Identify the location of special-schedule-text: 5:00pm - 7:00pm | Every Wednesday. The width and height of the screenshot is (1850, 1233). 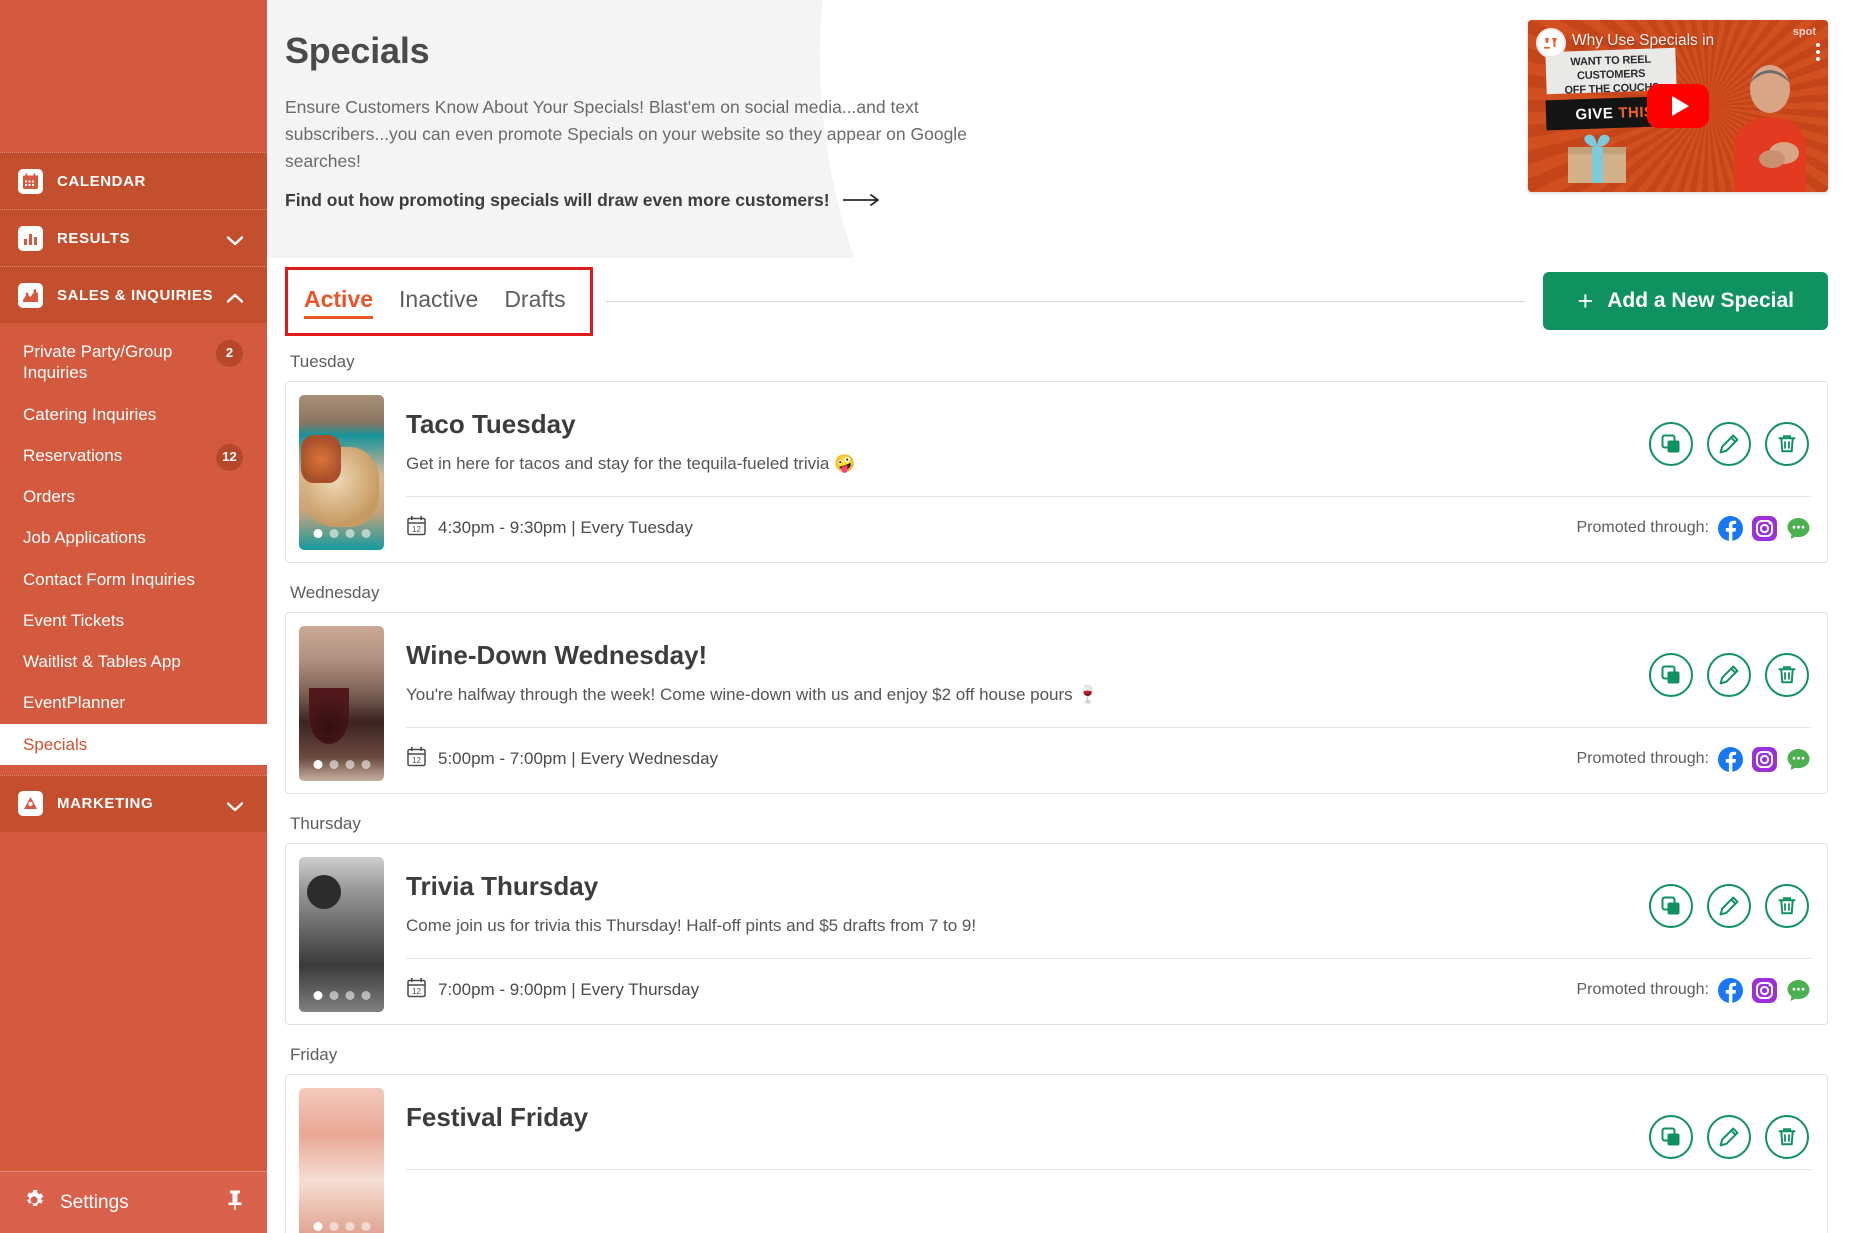
(578, 758).